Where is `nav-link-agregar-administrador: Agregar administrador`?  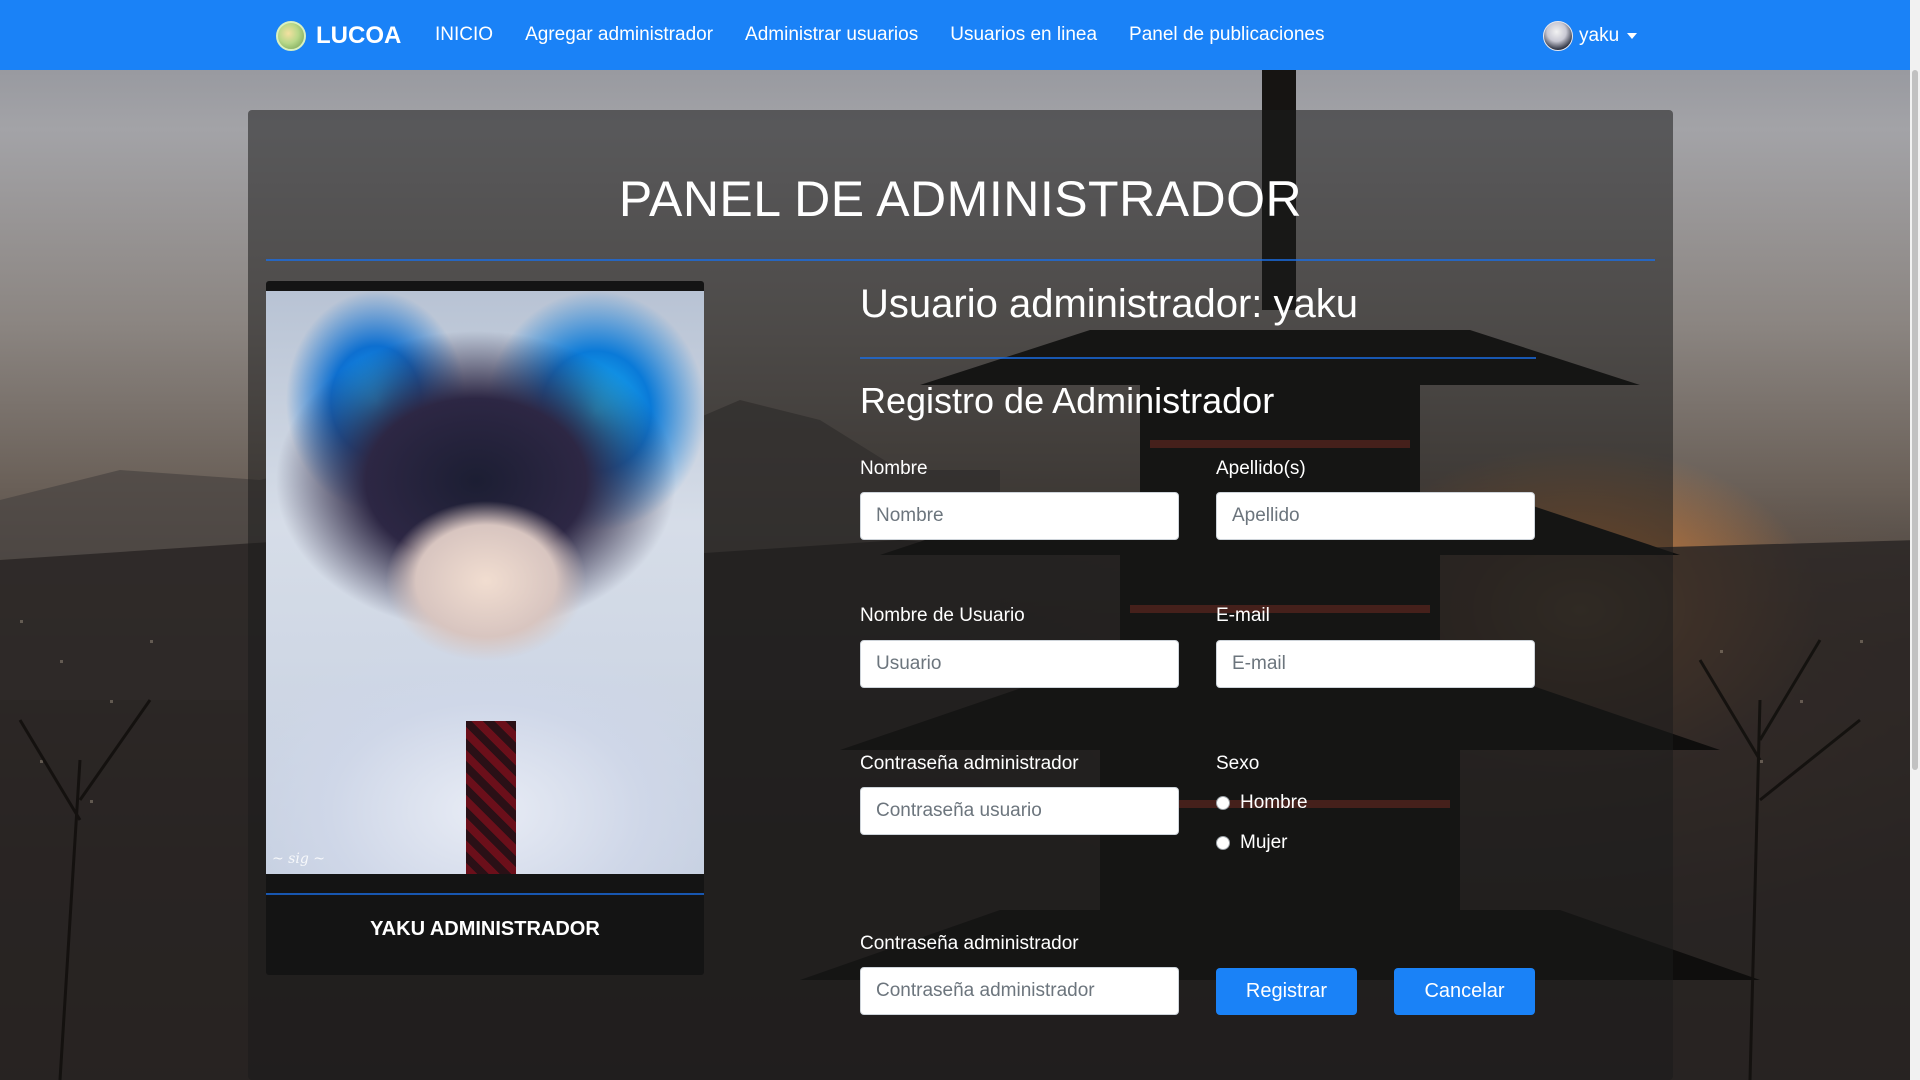 nav-link-agregar-administrador: Agregar administrador is located at coordinates (619, 35).